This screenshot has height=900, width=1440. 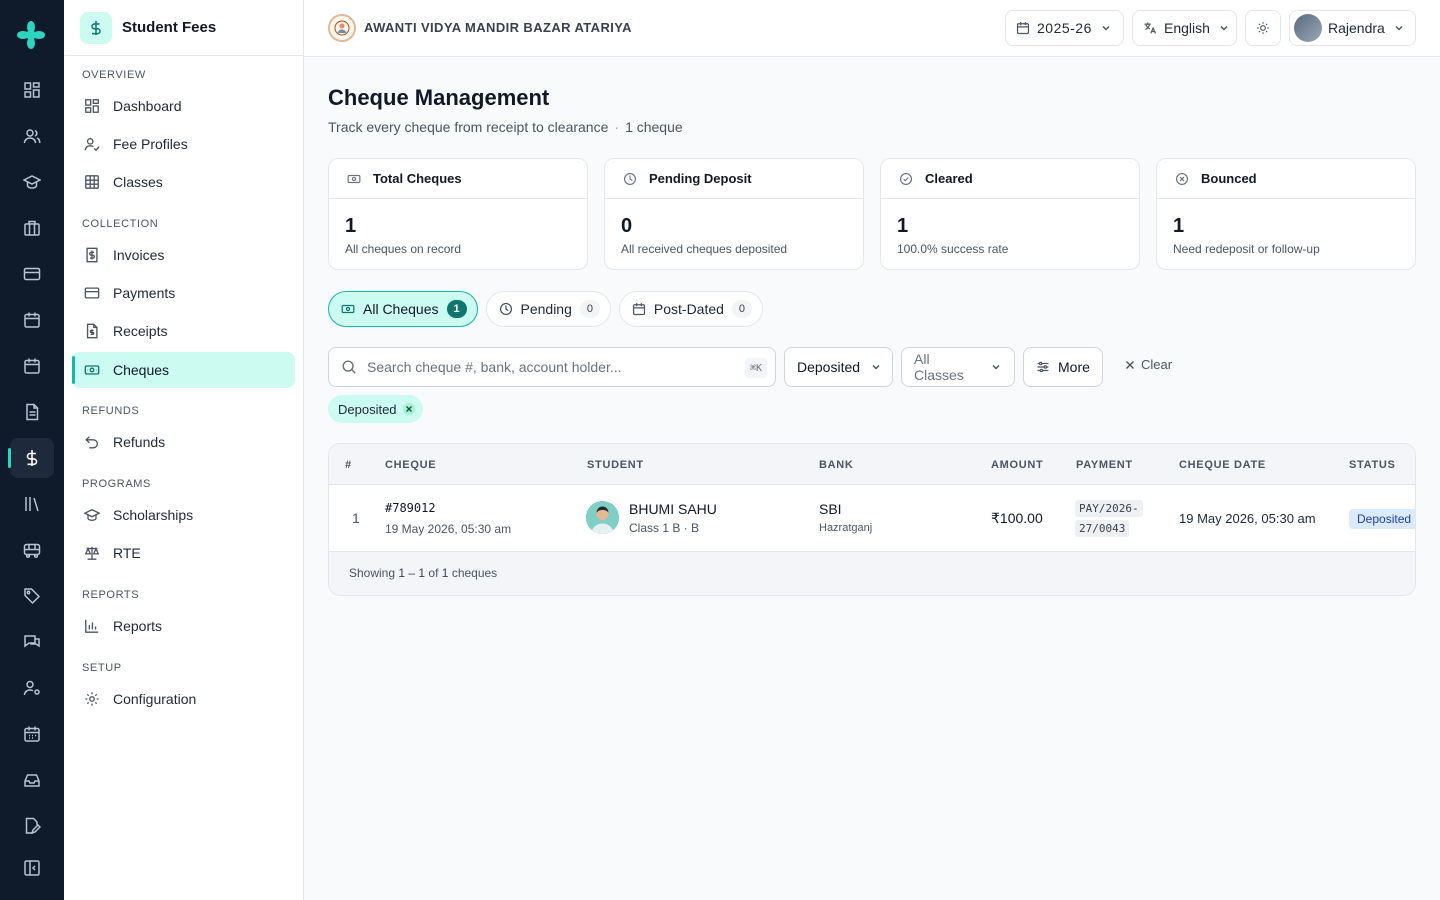 What do you see at coordinates (32, 90) in the screenshot?
I see `rail-dashboard-icon` at bounding box center [32, 90].